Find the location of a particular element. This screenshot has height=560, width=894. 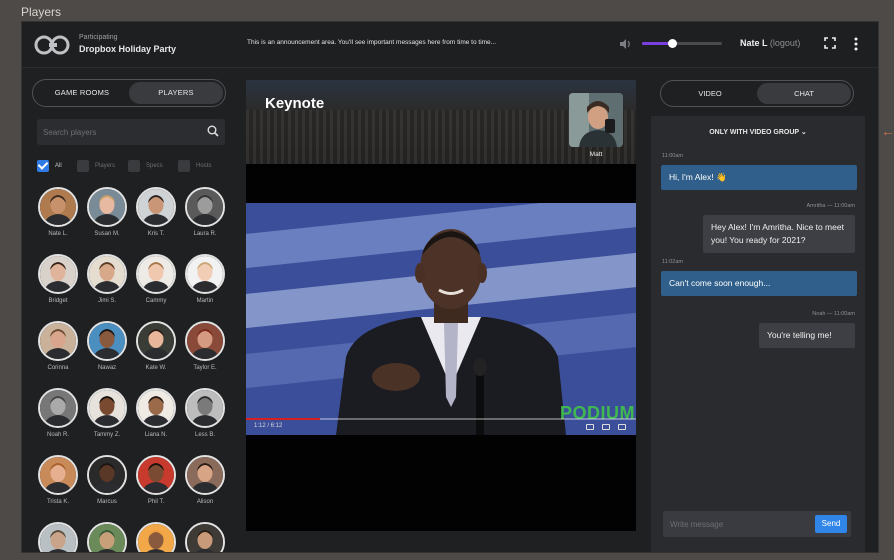

volume-icon is located at coordinates (625, 44).